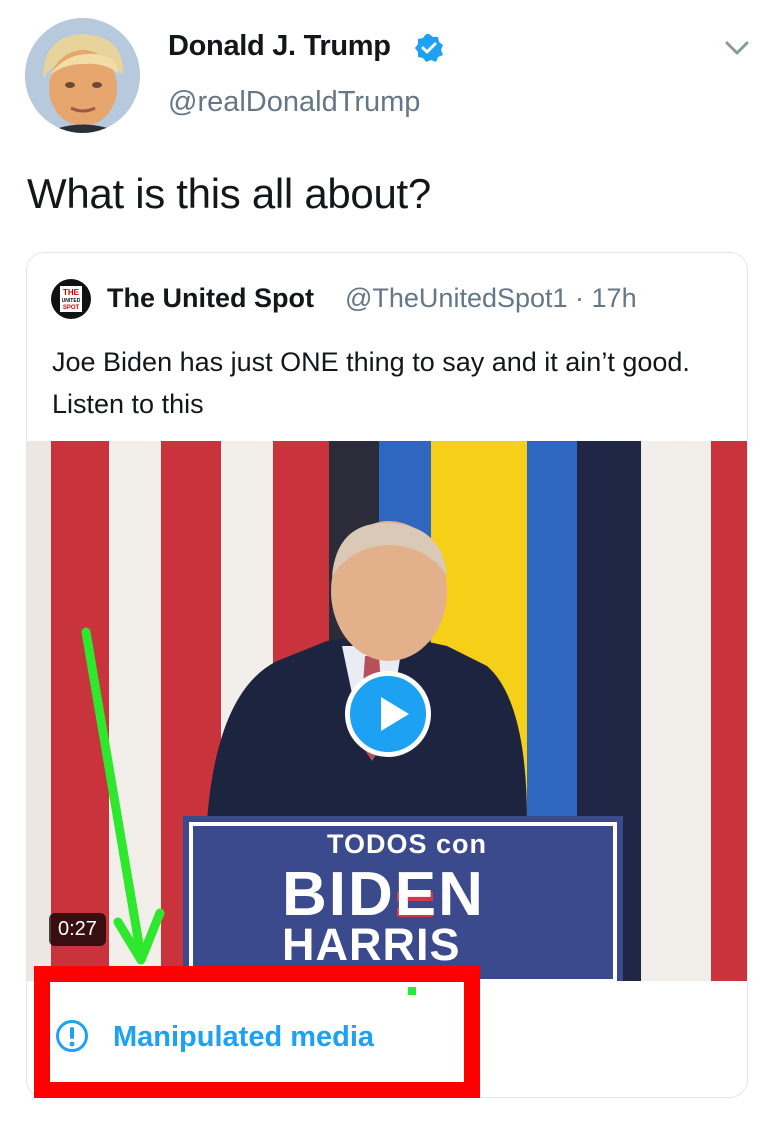  I want to click on play-icon, so click(388, 714).